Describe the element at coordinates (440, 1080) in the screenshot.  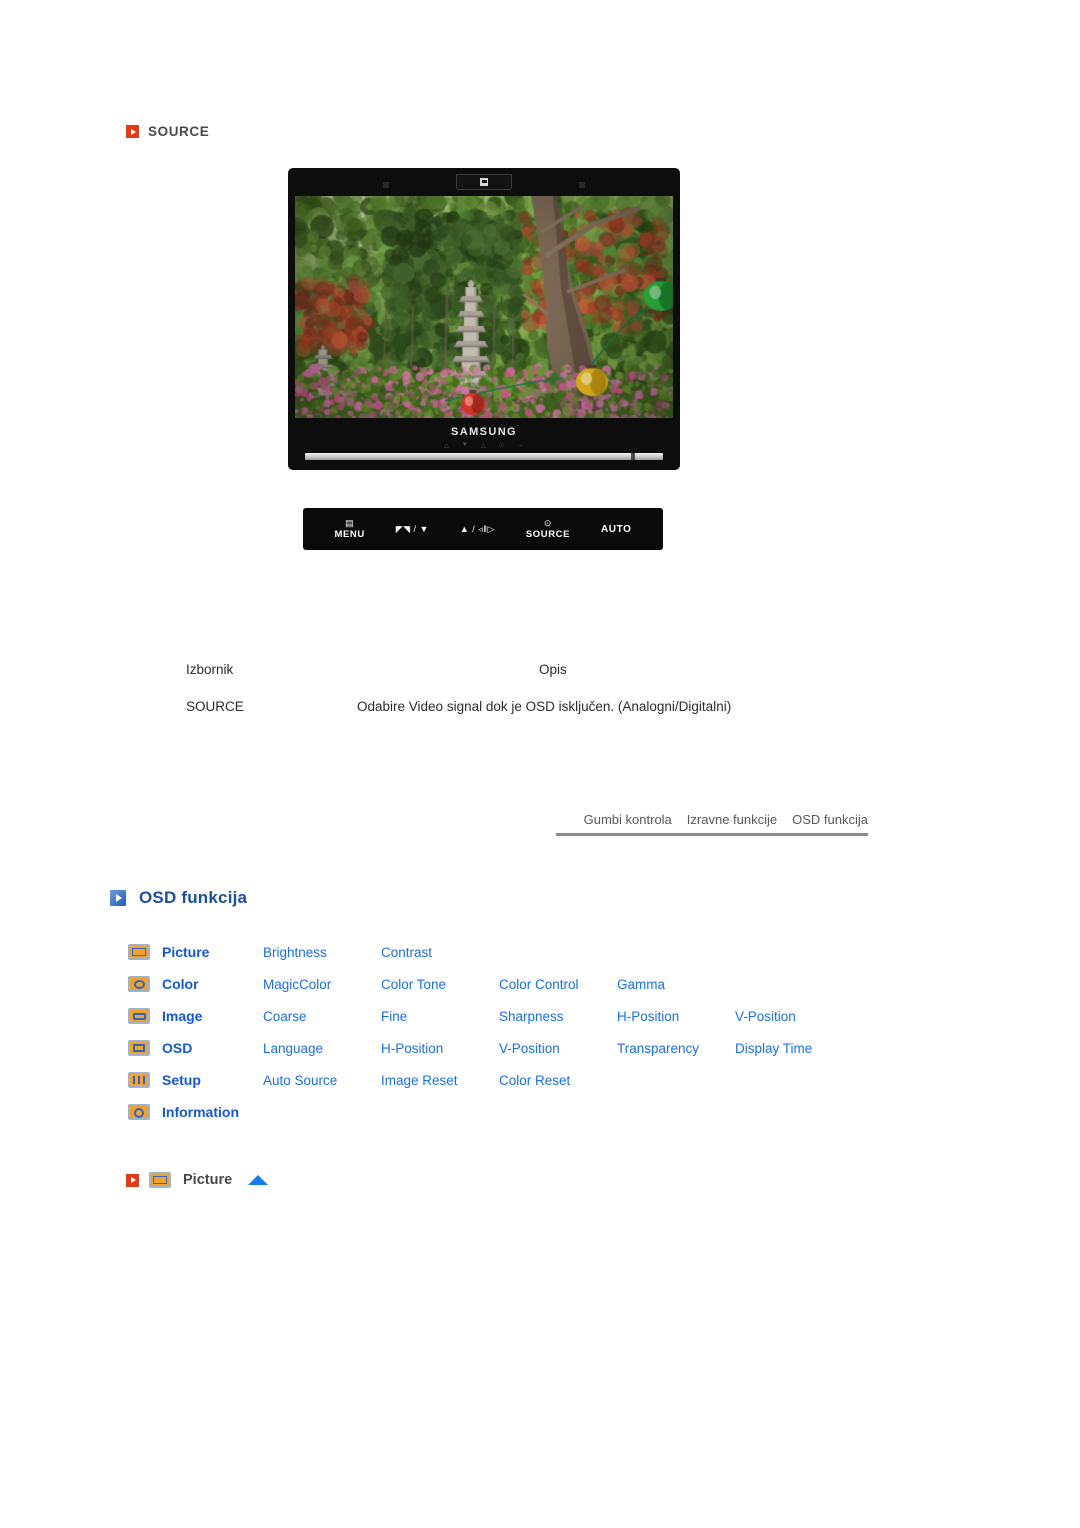
I see `osd-link-image-reset: Image Reset` at that location.